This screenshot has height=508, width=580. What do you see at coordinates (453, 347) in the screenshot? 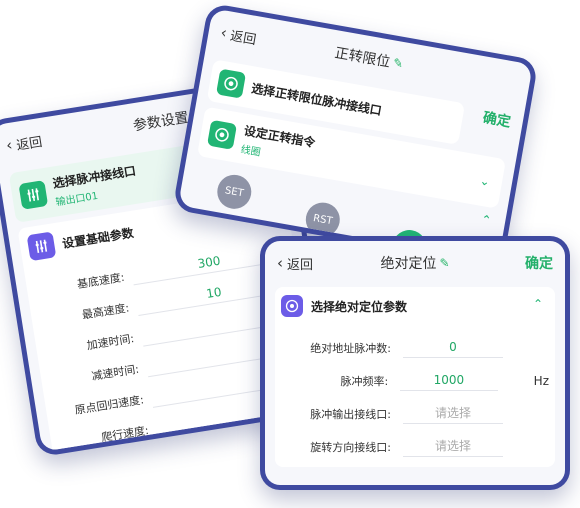
I see `address-pulse-input: 0` at bounding box center [453, 347].